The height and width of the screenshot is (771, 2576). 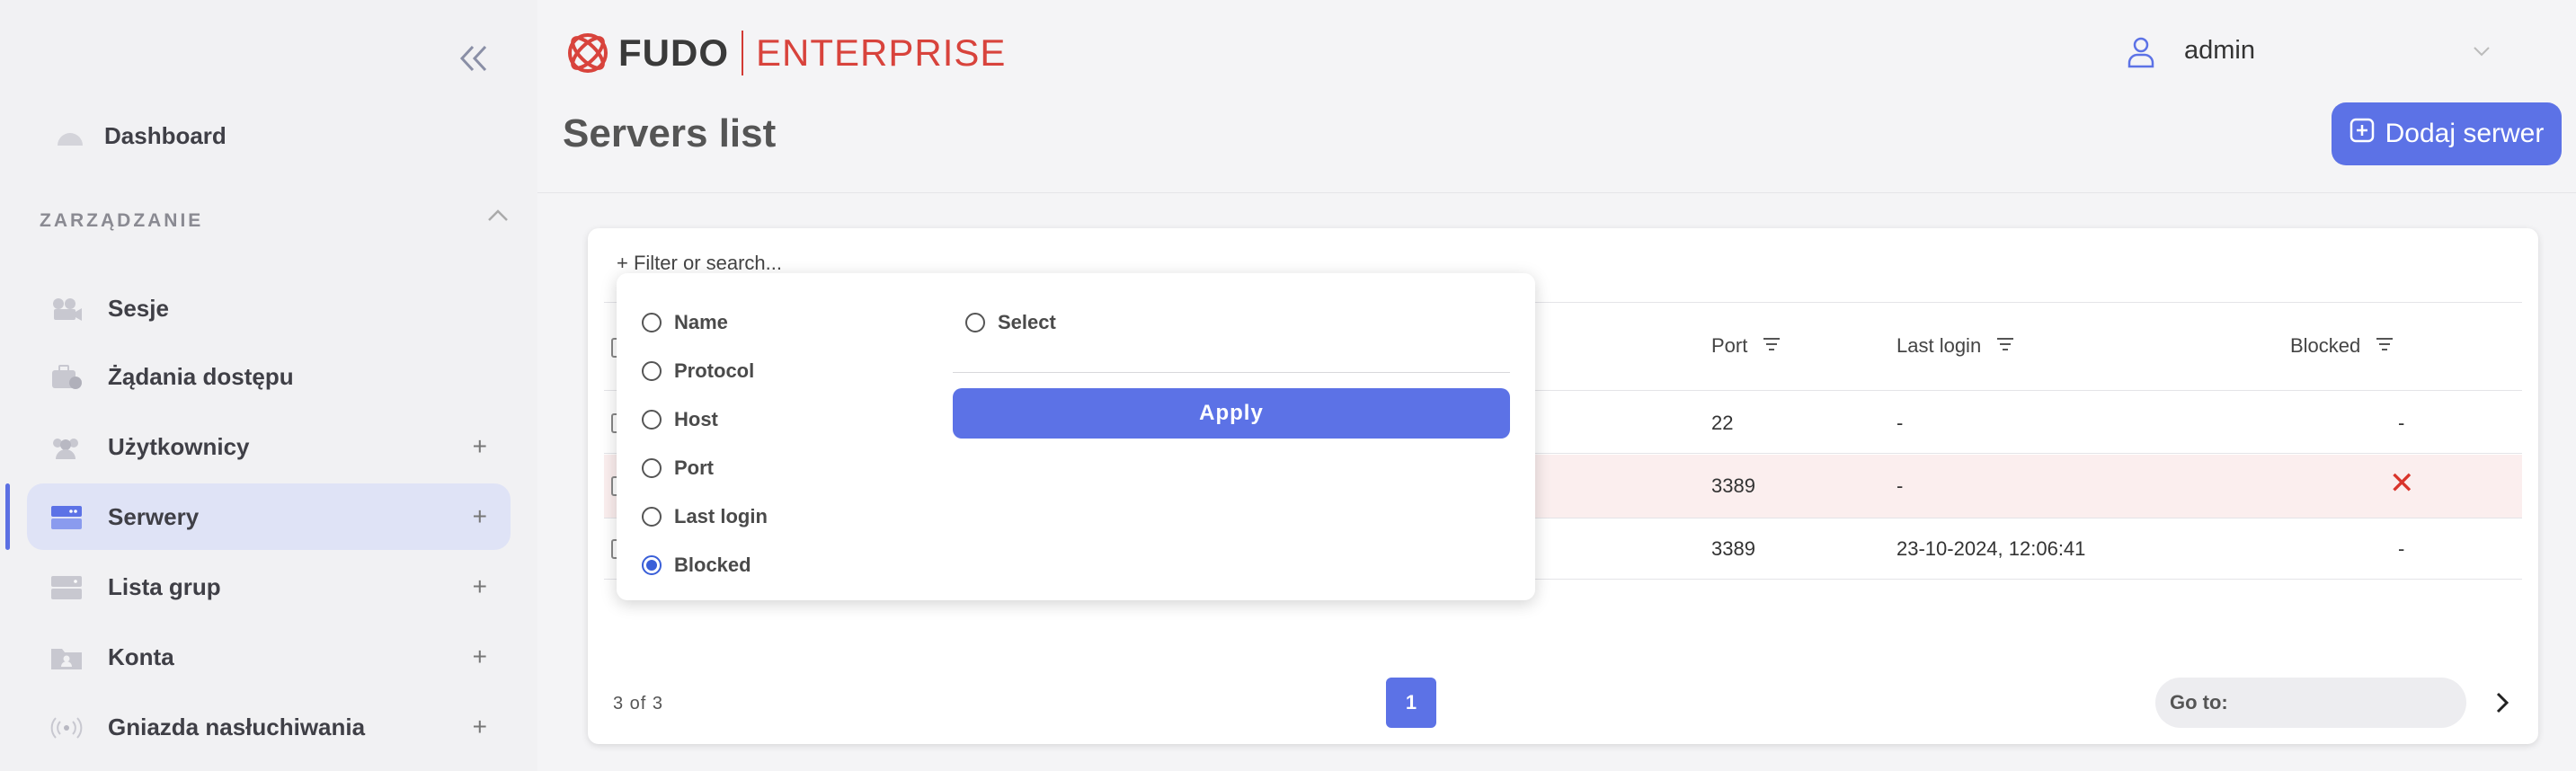 What do you see at coordinates (2482, 51) in the screenshot?
I see `chevron-down-icon` at bounding box center [2482, 51].